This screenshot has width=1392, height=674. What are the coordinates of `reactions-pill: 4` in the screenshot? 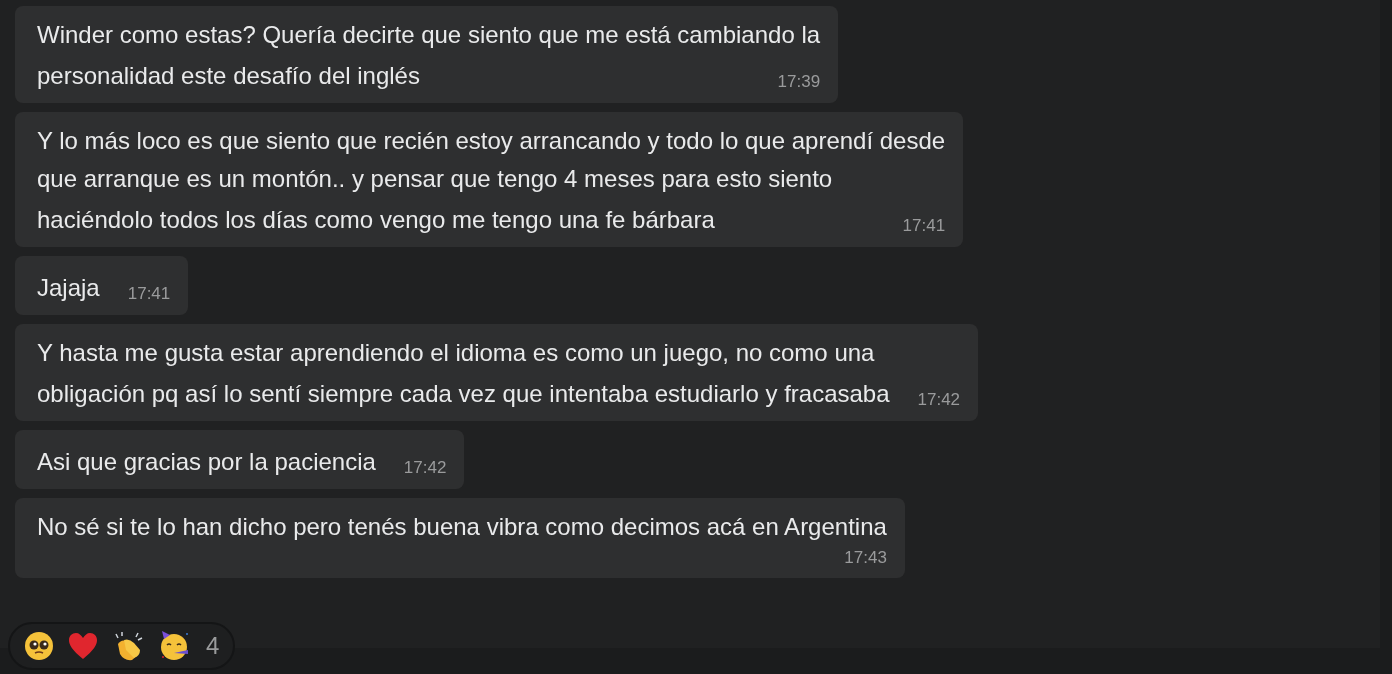 It's located at (122, 646).